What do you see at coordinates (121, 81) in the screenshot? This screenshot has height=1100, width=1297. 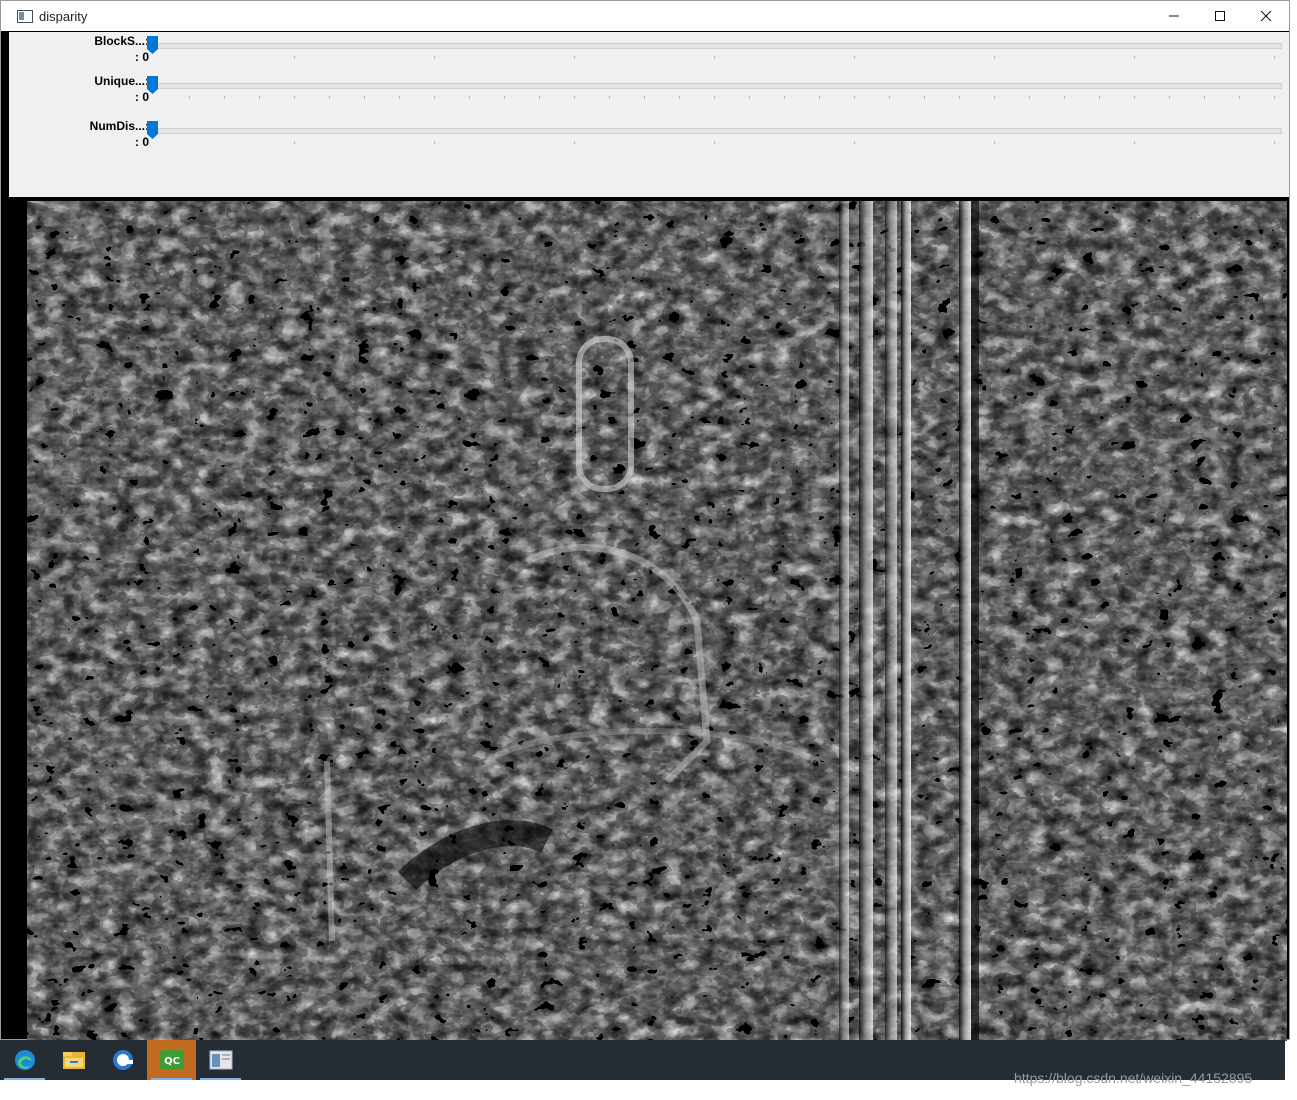 I see `trackbar-label: Unique...:` at bounding box center [121, 81].